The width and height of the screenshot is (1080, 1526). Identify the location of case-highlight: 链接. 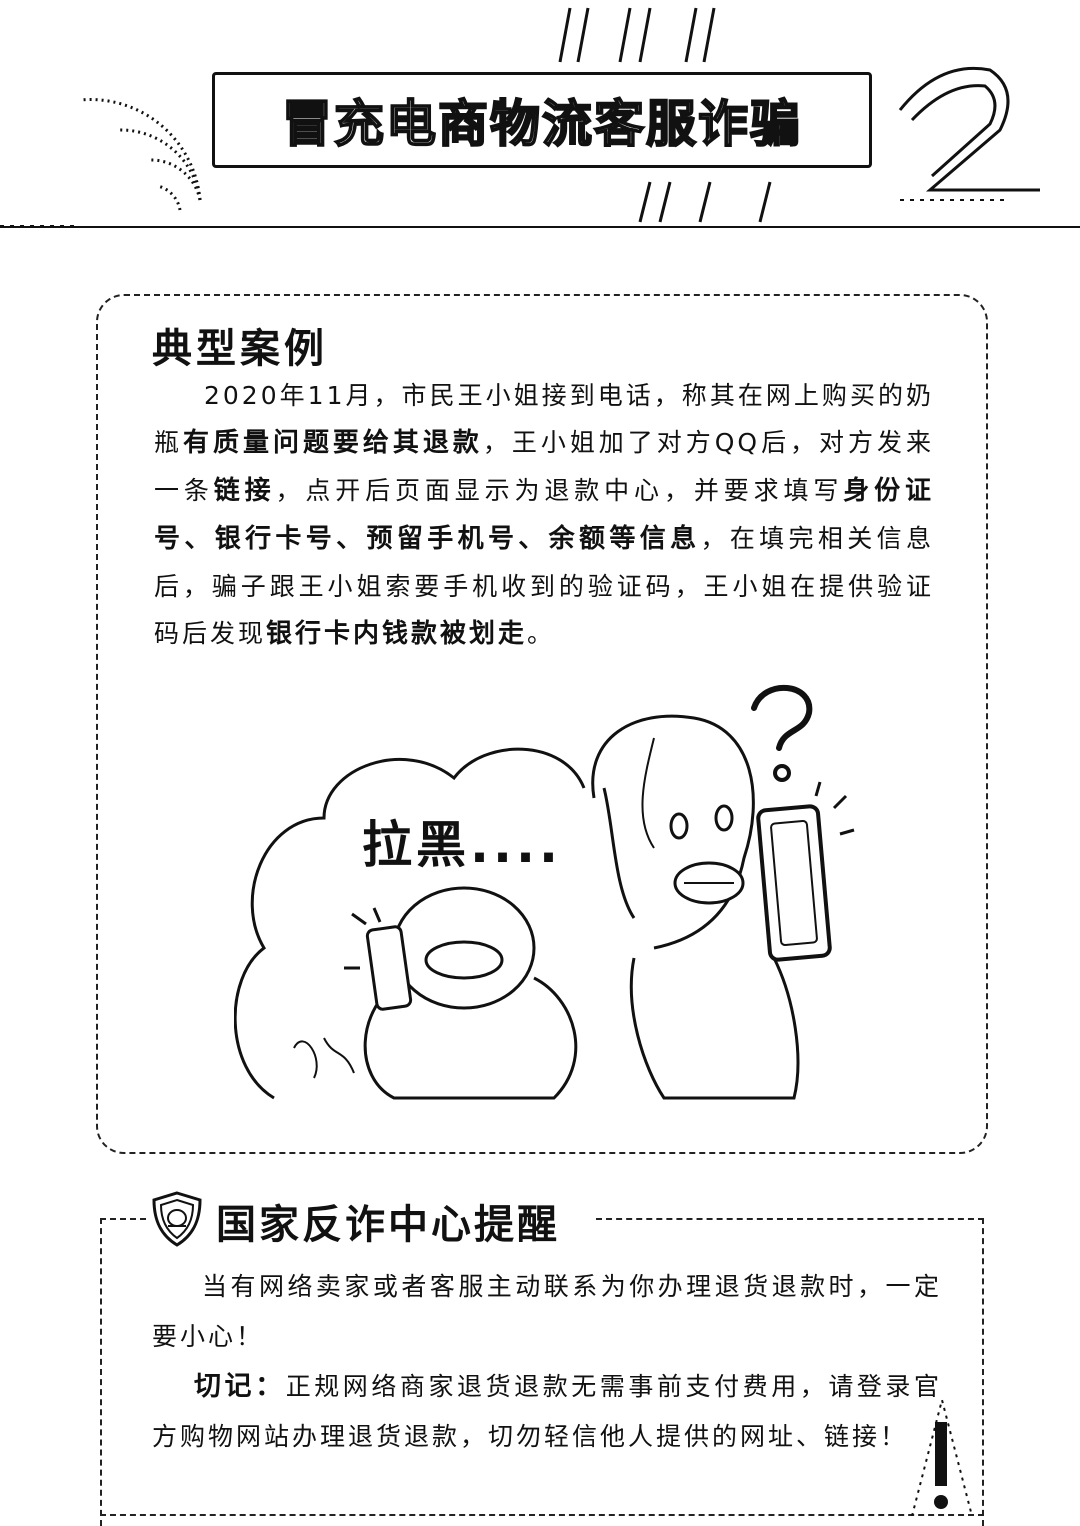
(244, 491).